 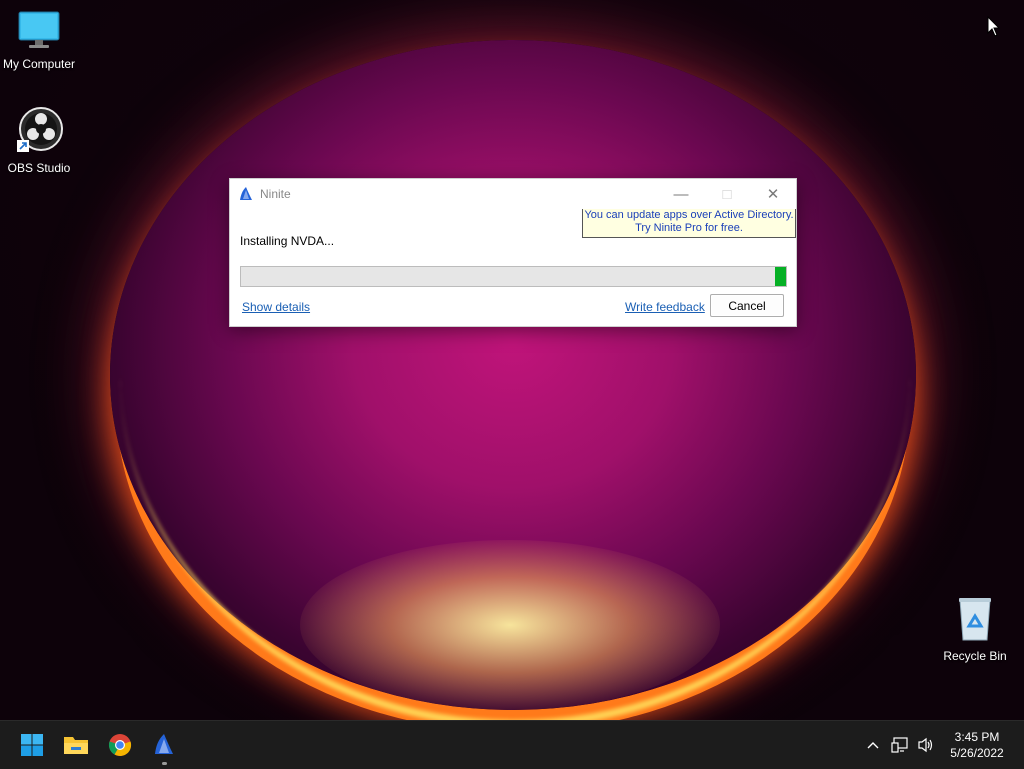 I want to click on taskbar: 3:45 PM 5/26/2022, so click(x=512, y=744).